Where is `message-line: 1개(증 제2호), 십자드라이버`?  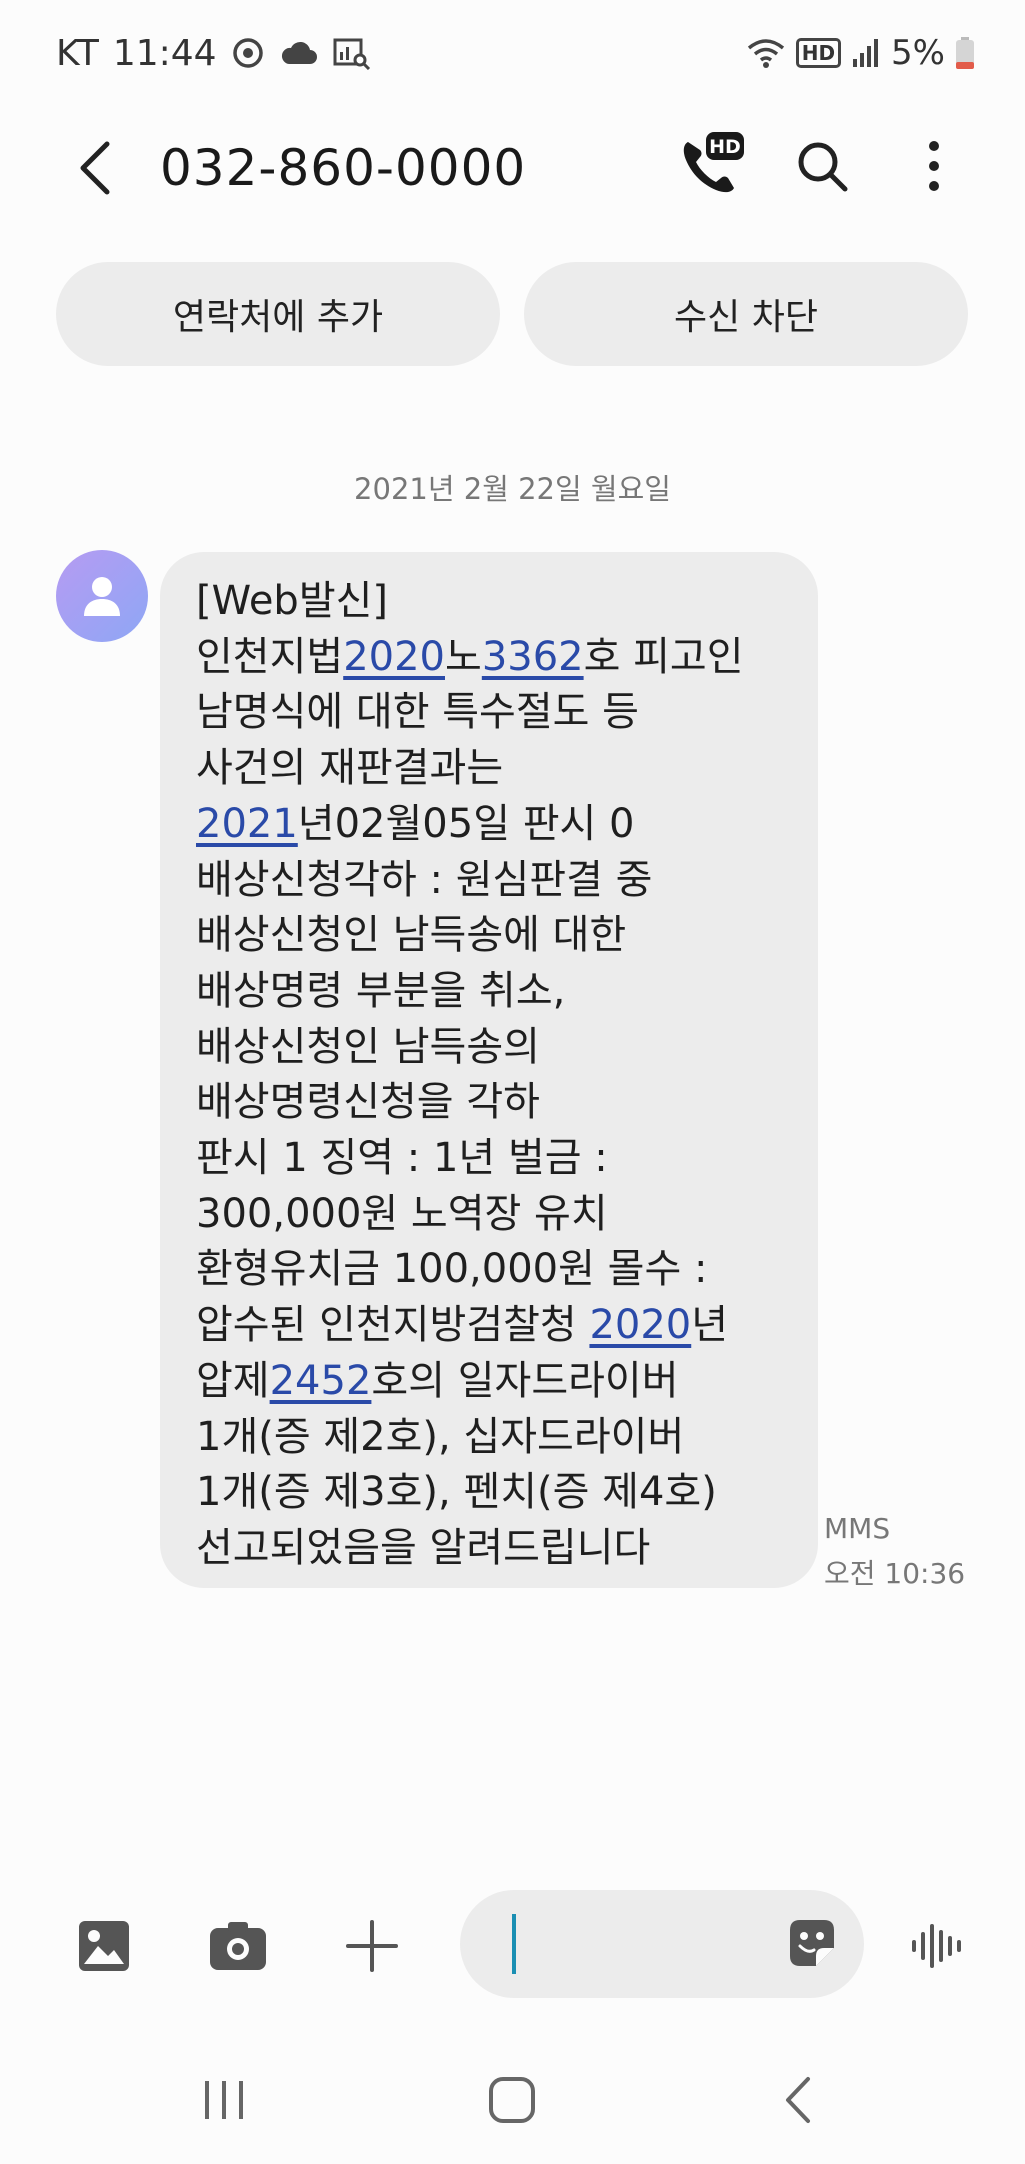
message-line: 1개(증 제2호), 십자드라이버 is located at coordinates (492, 1438).